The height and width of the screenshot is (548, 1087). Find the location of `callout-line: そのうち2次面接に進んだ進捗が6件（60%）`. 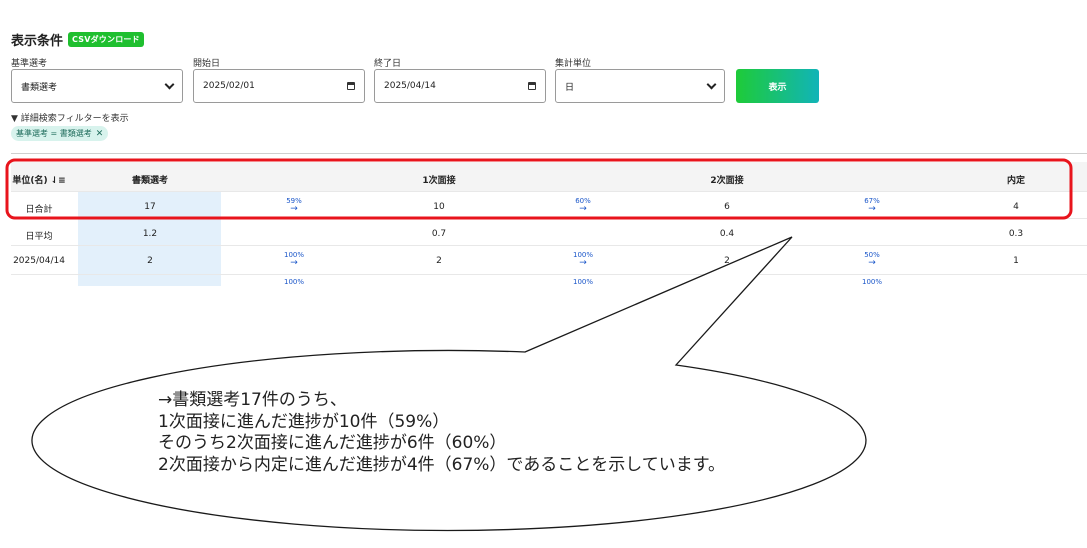

callout-line: そのうち2次面接に進んだ進捗が6件（60%） is located at coordinates (332, 443).